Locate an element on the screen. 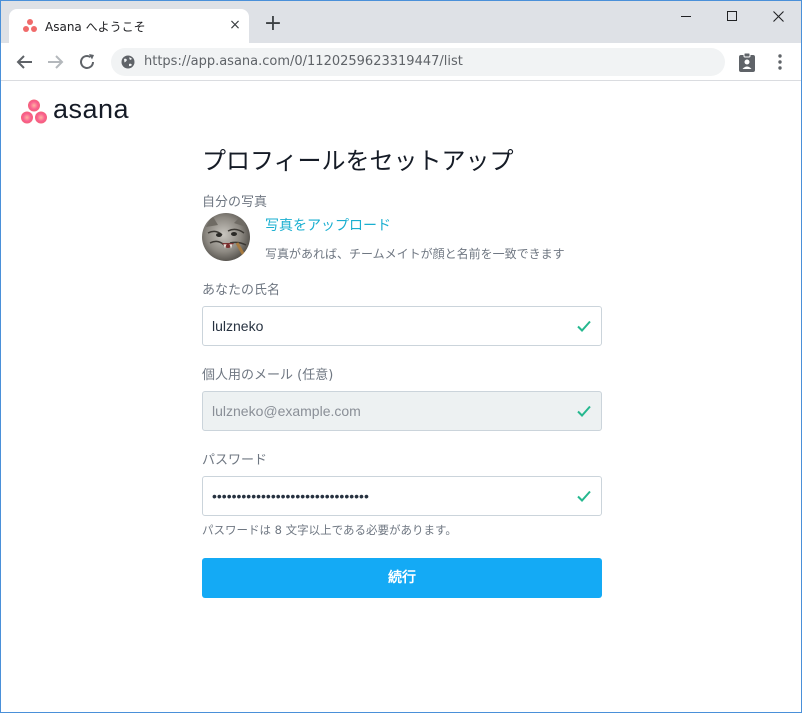  forward-arrow-icon is located at coordinates (55, 62).